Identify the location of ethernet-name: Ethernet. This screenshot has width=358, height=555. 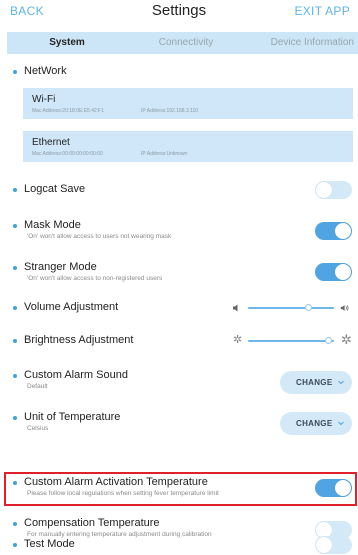
(51, 142).